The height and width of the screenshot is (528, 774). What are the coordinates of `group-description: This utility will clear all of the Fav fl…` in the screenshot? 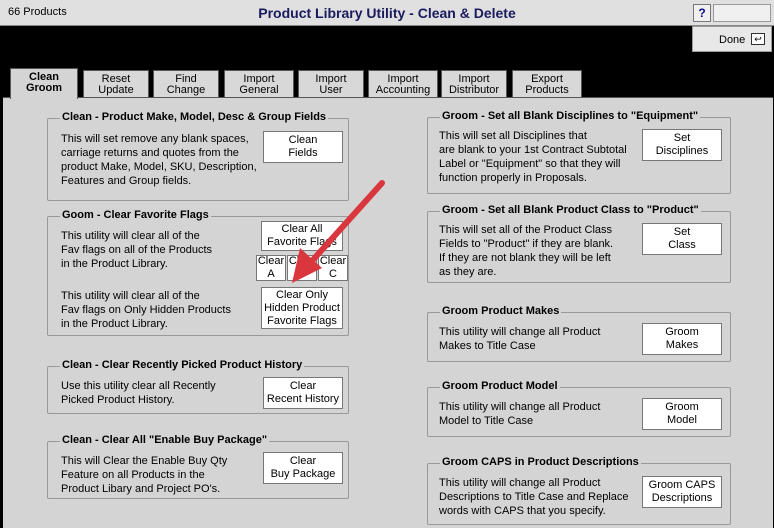 It's located at (137, 250).